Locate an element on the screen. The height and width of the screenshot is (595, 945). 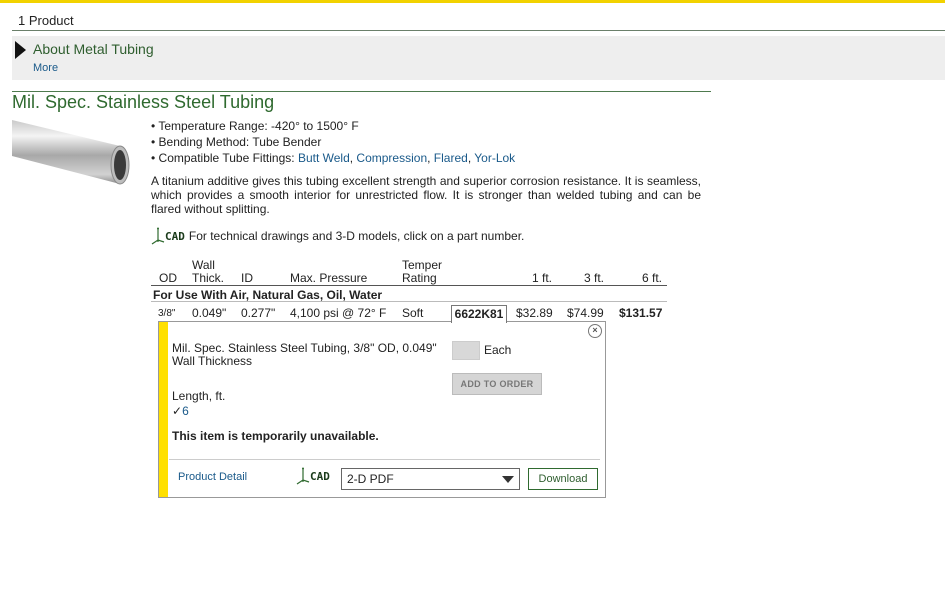
col-header-od: OD is located at coordinates (168, 278).